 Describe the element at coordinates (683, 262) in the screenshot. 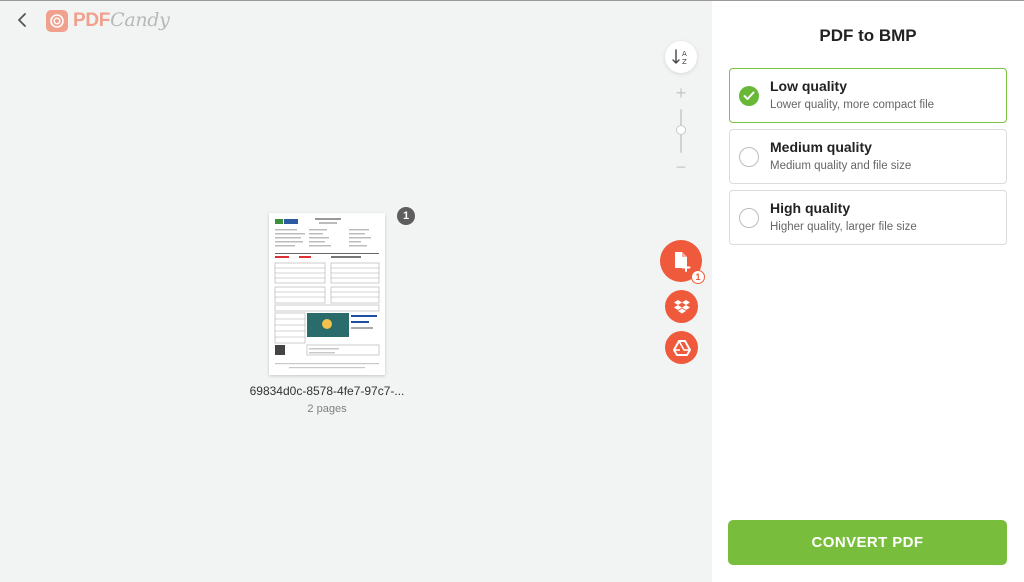

I see `add-file-icon` at that location.